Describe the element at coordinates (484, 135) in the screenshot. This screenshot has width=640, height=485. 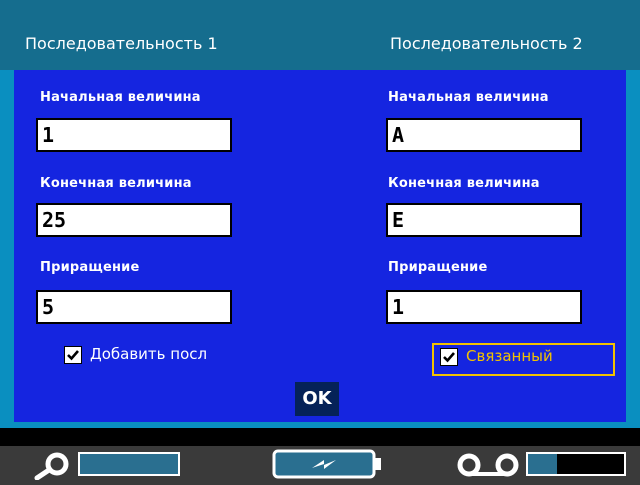
I see `seq2-start-input: A` at that location.